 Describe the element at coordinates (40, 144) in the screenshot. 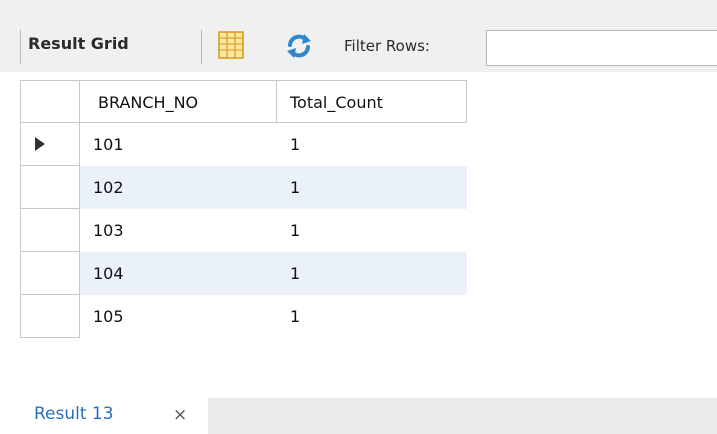

I see `current-row-arrow-icon` at that location.